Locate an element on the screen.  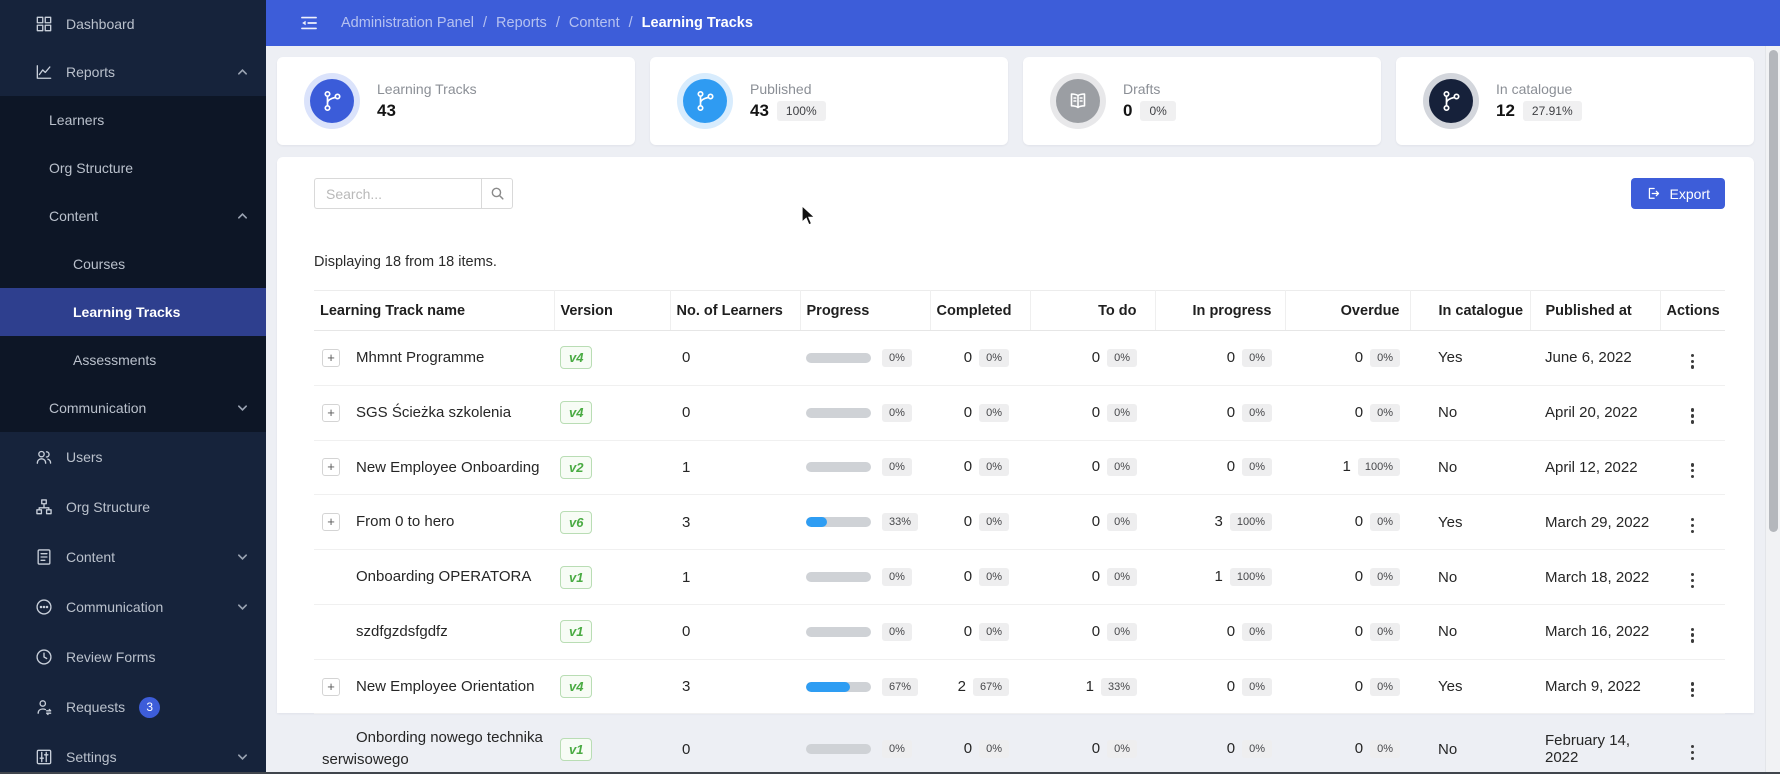
vertical-scrollbar is located at coordinates (1772, 410).